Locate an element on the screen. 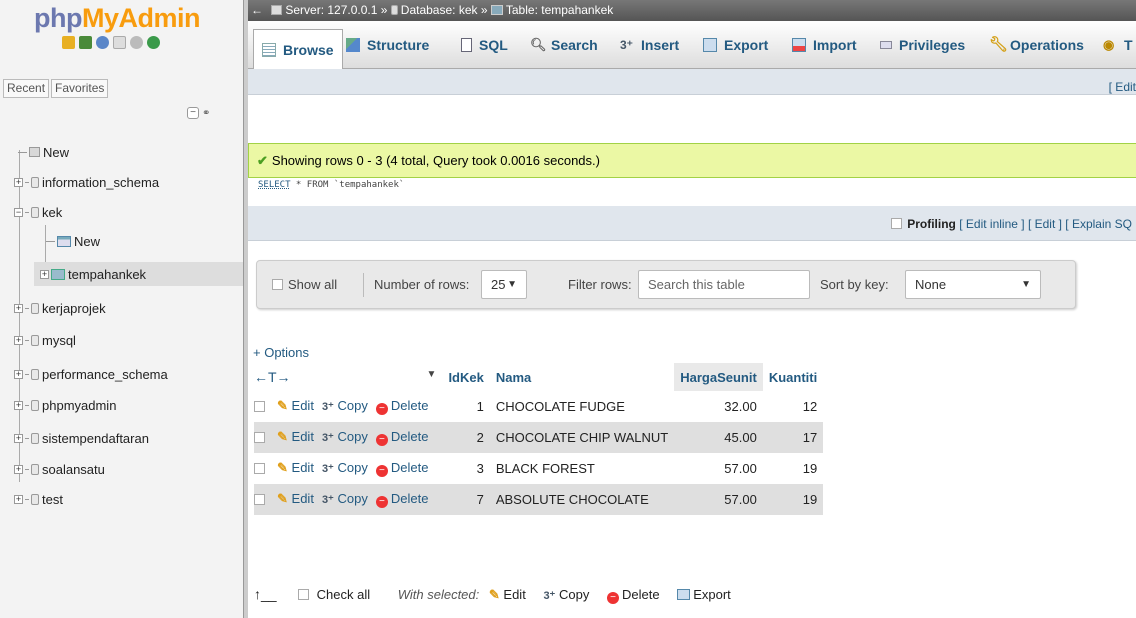 Image resolution: width=1136 pixels, height=618 pixels. tab-privileges: Privileges is located at coordinates (922, 44).